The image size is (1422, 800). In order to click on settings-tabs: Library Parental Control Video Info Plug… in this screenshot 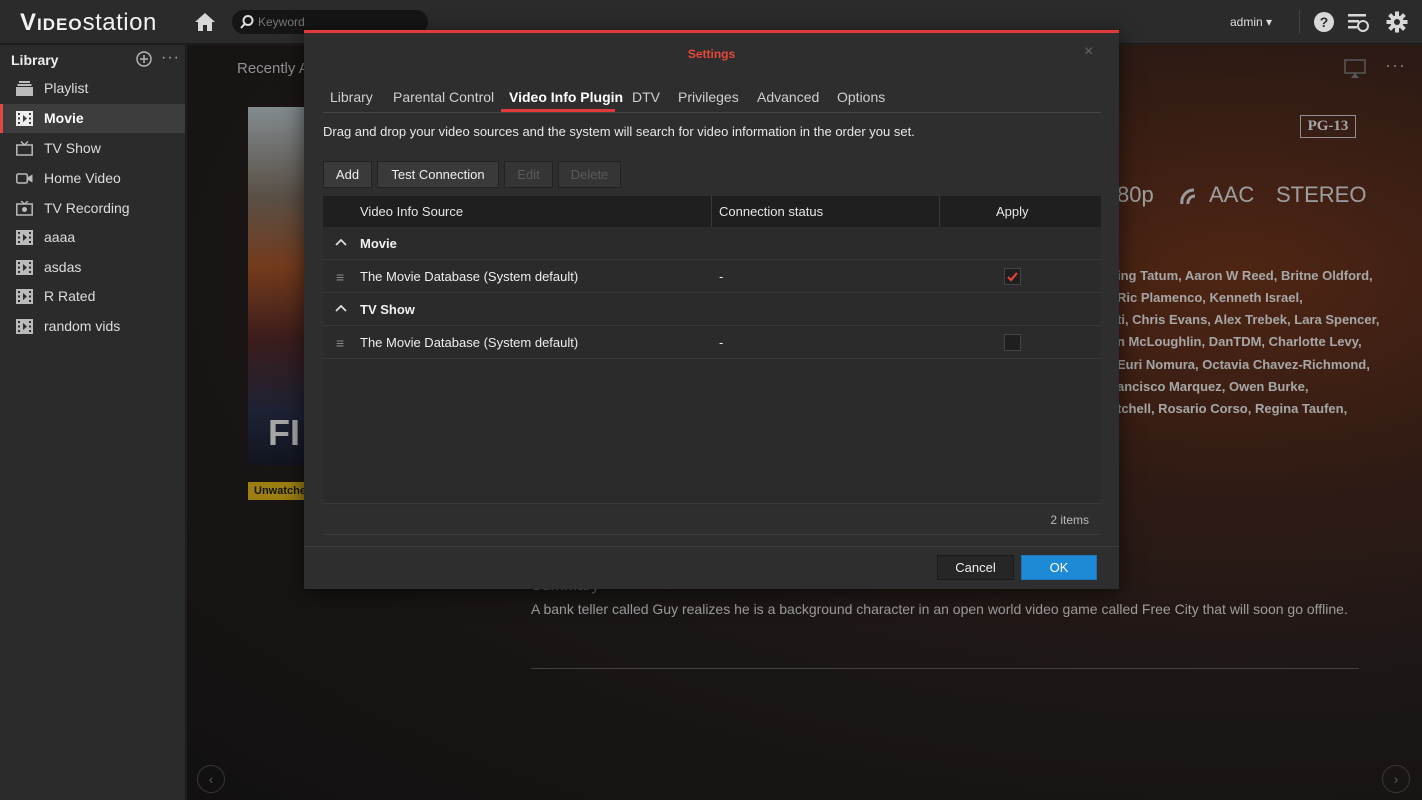, I will do `click(712, 98)`.